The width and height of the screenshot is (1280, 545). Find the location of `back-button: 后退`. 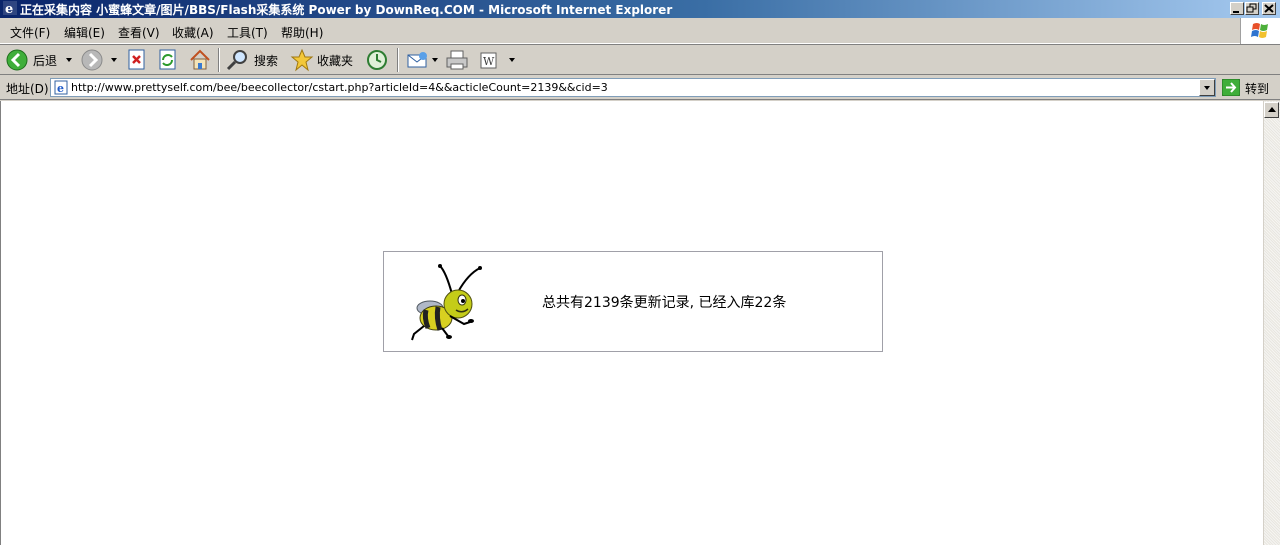

back-button: 后退 is located at coordinates (45, 60).